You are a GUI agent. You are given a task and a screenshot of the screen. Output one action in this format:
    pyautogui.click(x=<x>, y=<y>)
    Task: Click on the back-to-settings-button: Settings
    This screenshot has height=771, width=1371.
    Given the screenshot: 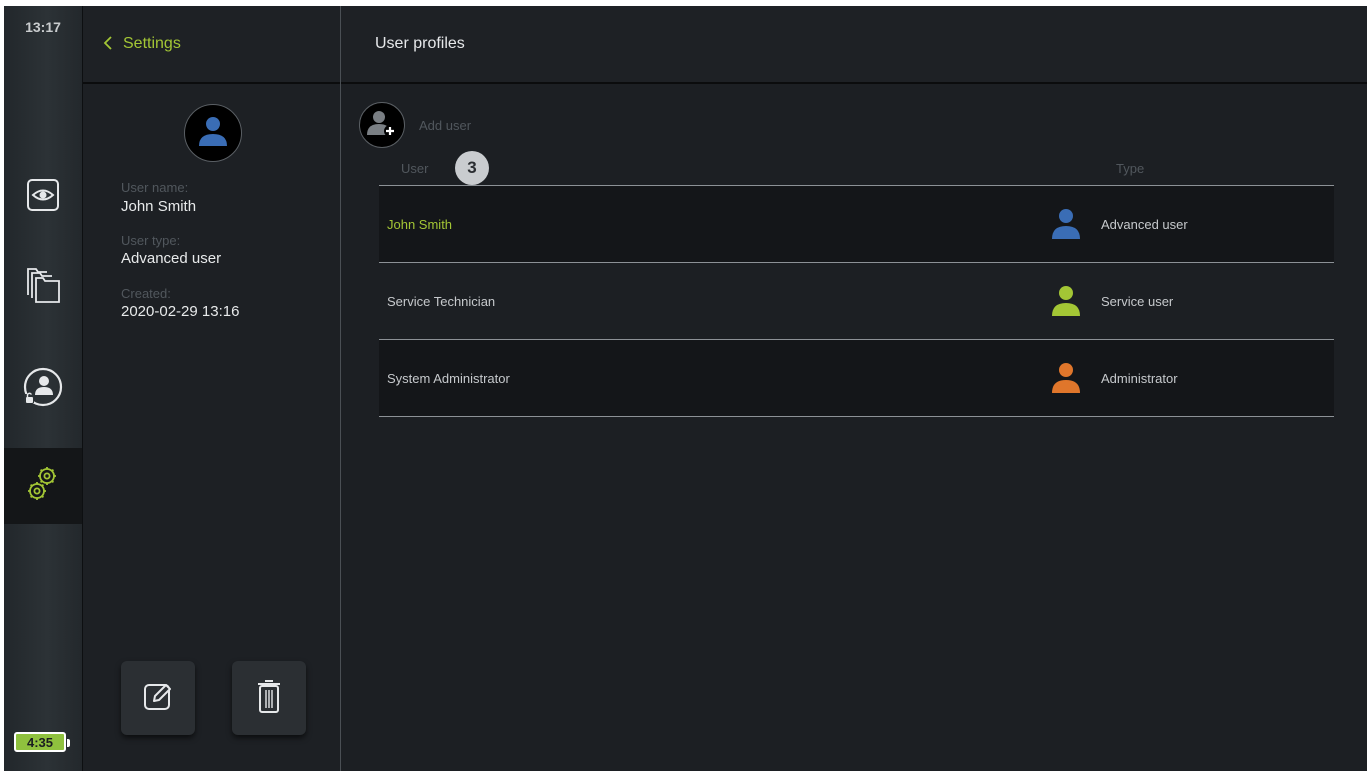 What is the action you would take?
    pyautogui.click(x=142, y=44)
    